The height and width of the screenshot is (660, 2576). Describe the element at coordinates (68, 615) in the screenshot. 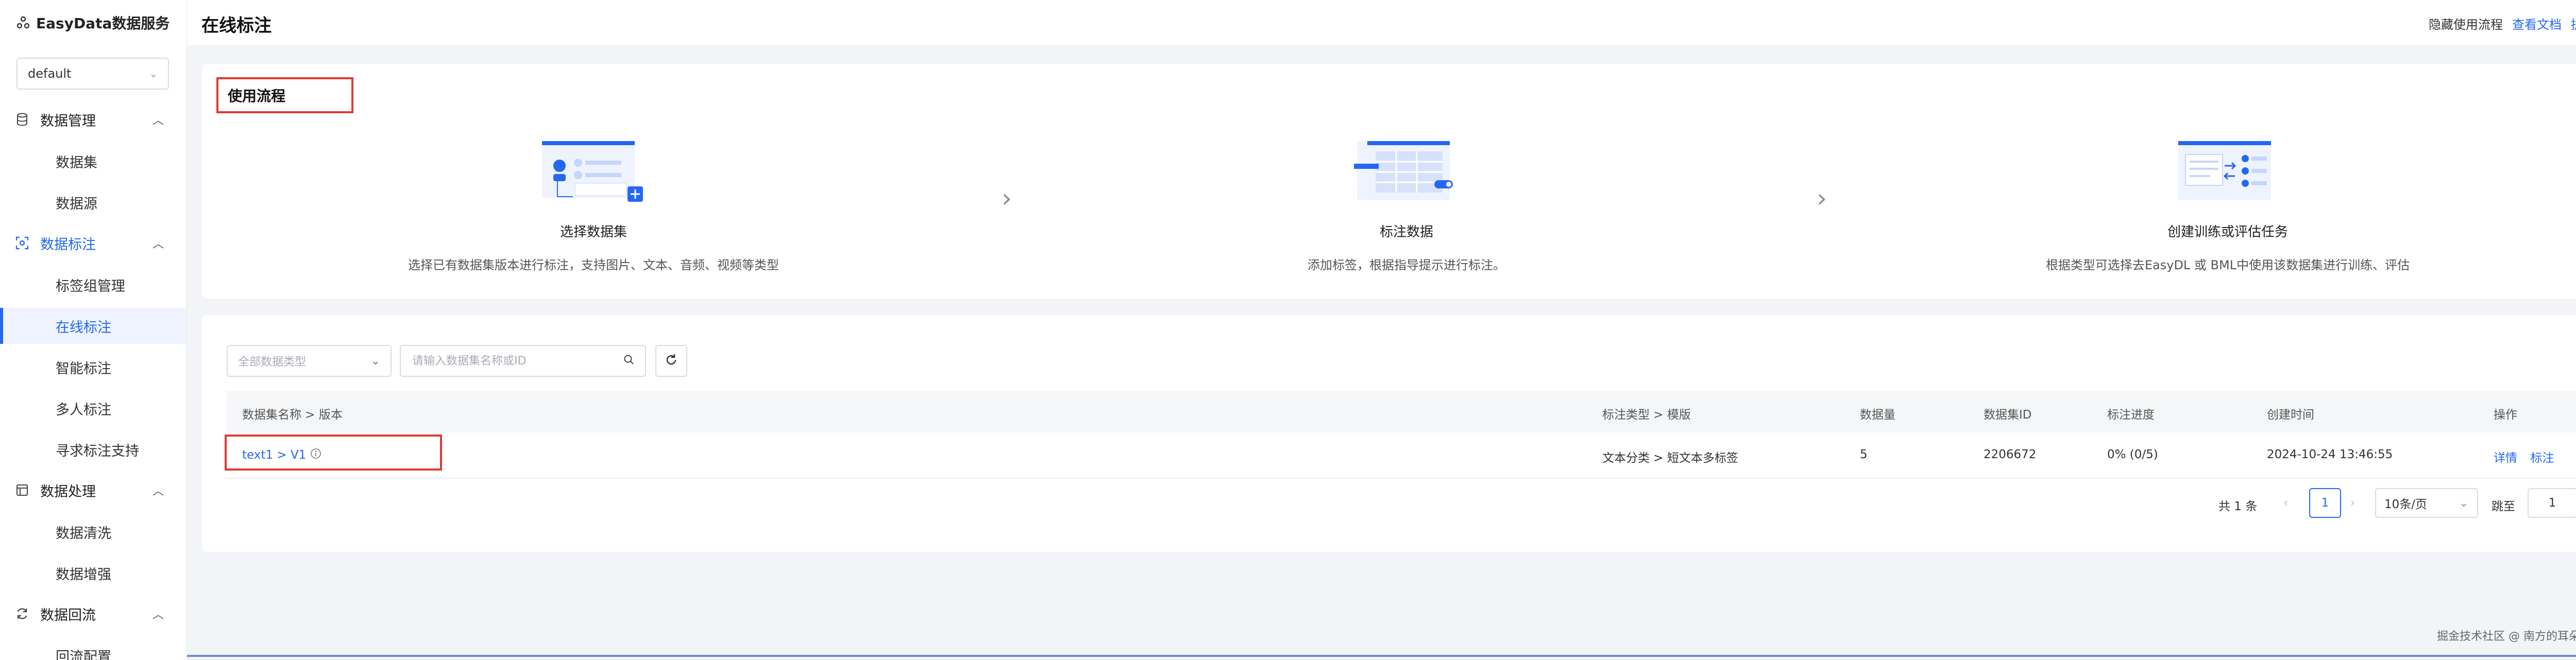

I see `sidebar-group-label: 数据回流` at that location.